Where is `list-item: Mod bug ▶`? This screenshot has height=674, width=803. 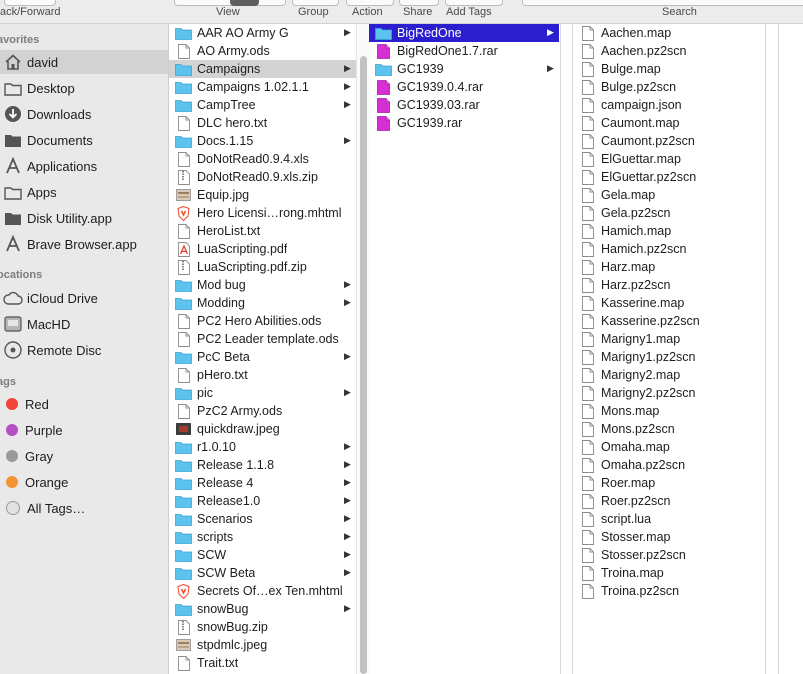
list-item: Mod bug ▶ is located at coordinates (262, 285).